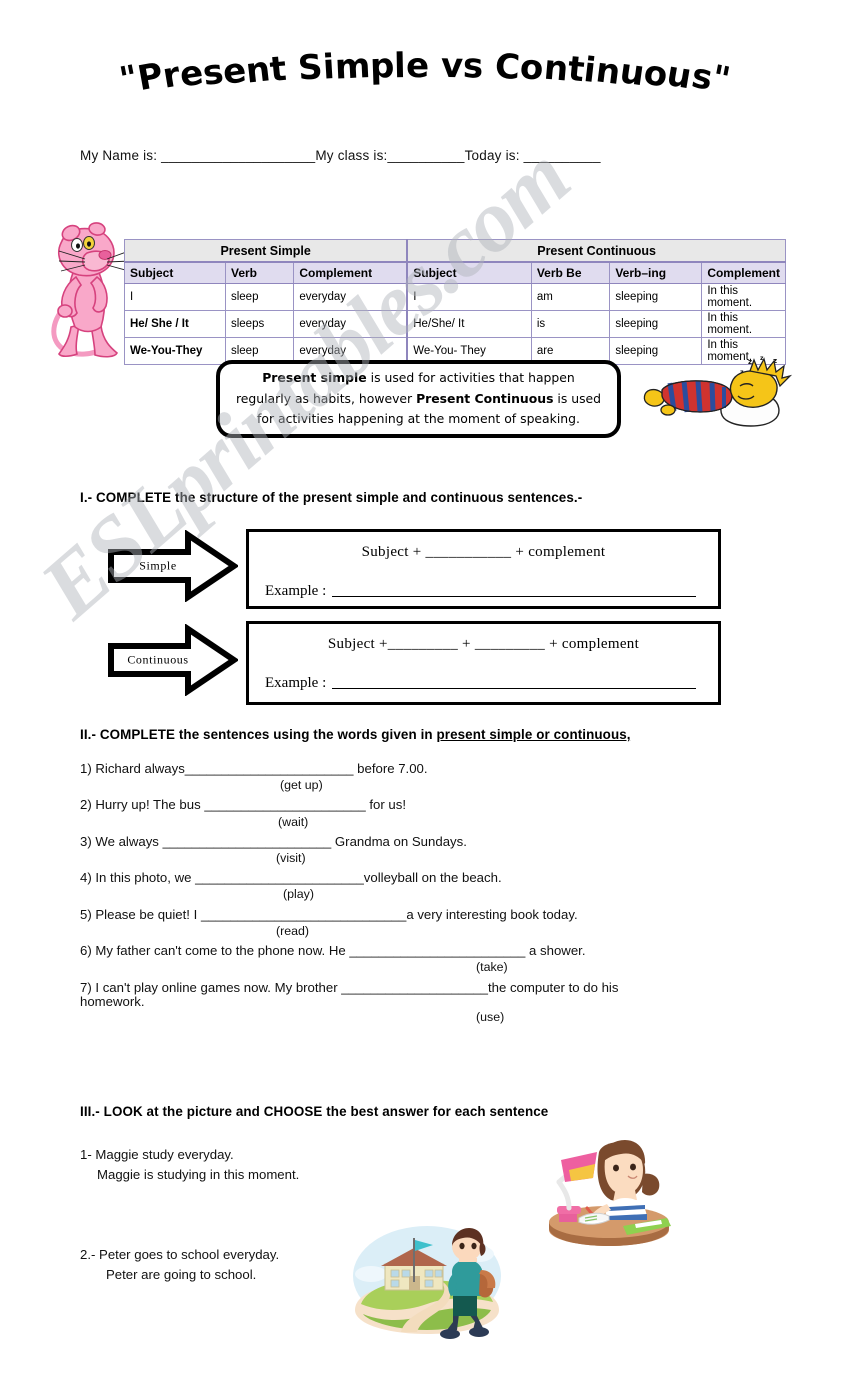 This screenshot has height=1400, width=850. I want to click on boy-walking-to-school-illustration, so click(427, 1282).